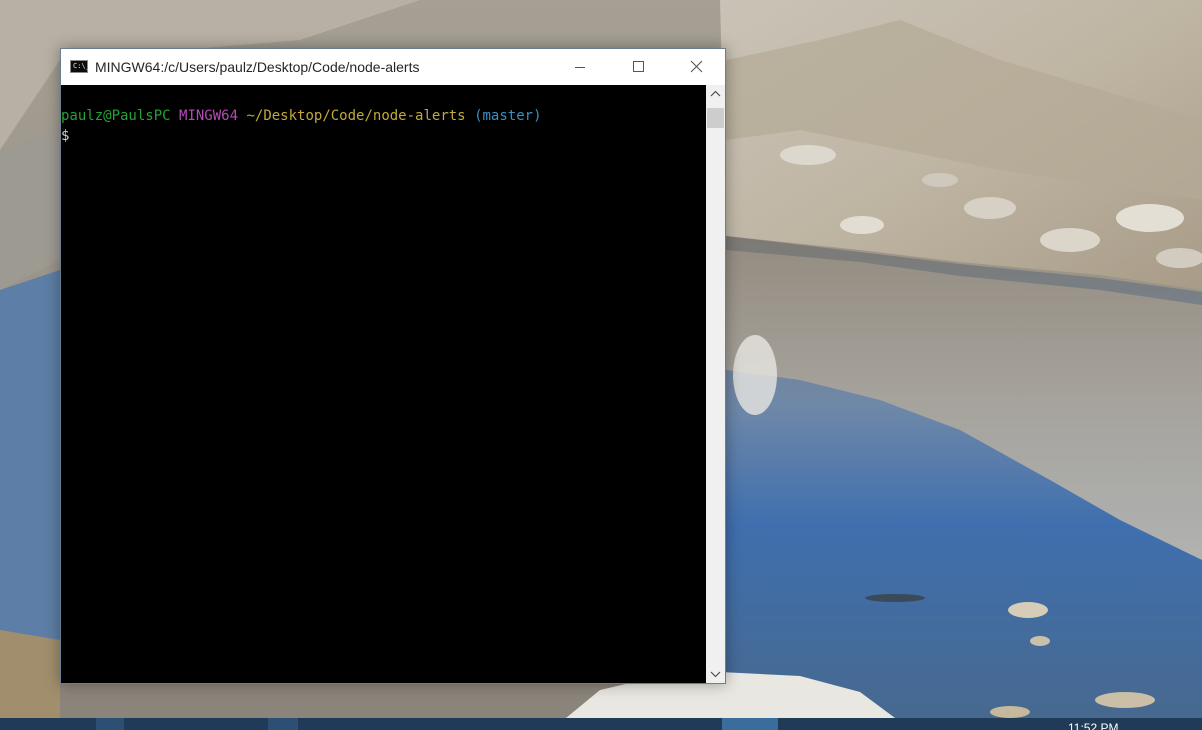 This screenshot has width=1202, height=730. I want to click on input-line: $, so click(65, 136).